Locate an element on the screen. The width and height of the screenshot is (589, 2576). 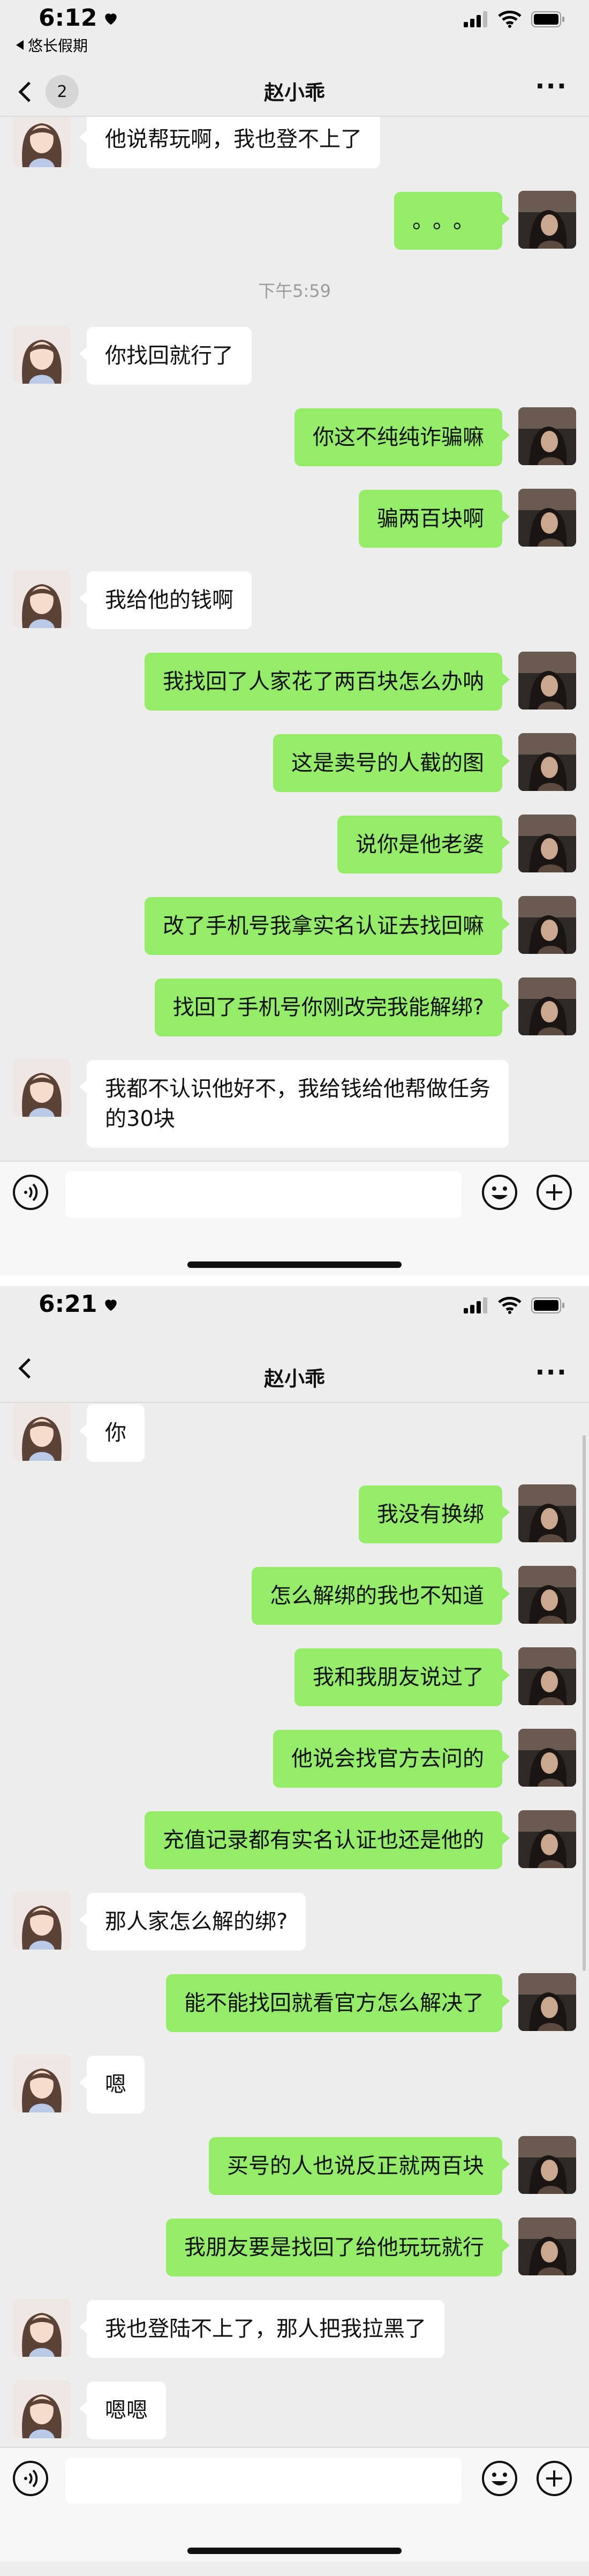
message-bubble: 怎么解绑的我也不知道 is located at coordinates (381, 1596).